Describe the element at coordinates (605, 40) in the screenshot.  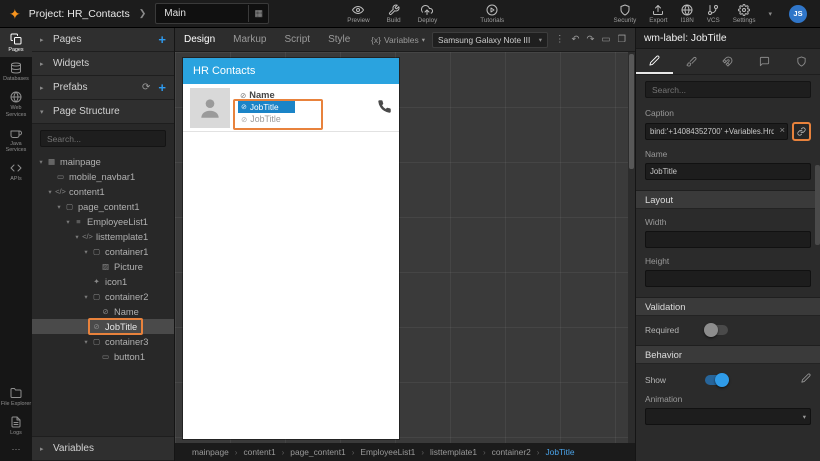
I see `device-frame-icon: ▭` at that location.